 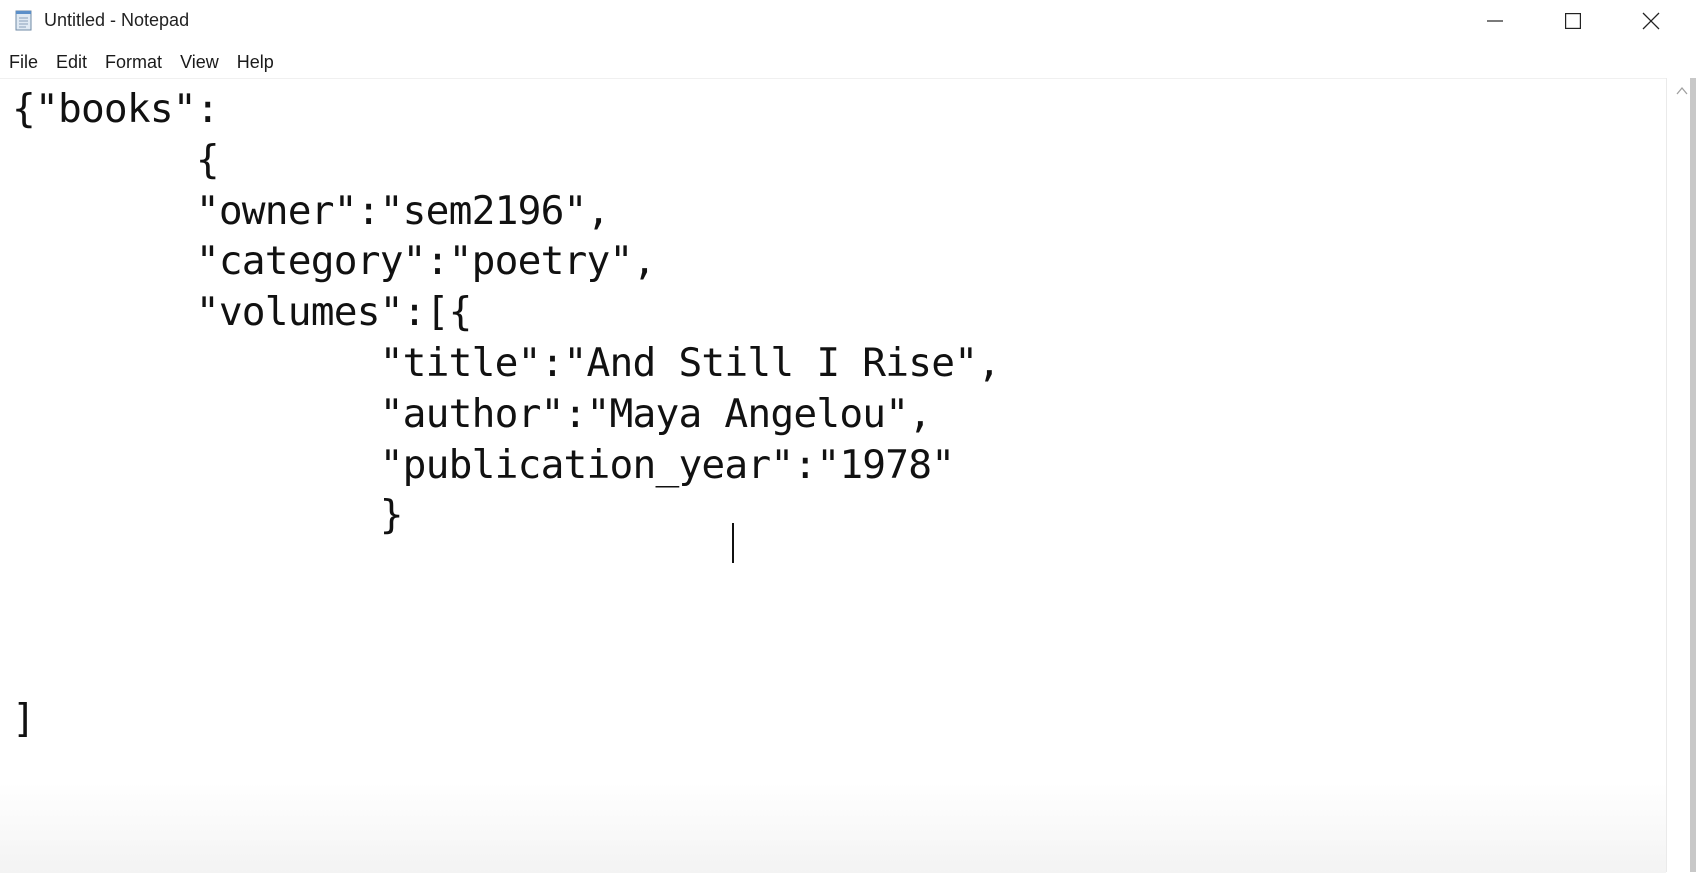 I want to click on close-icon, so click(x=1651, y=21).